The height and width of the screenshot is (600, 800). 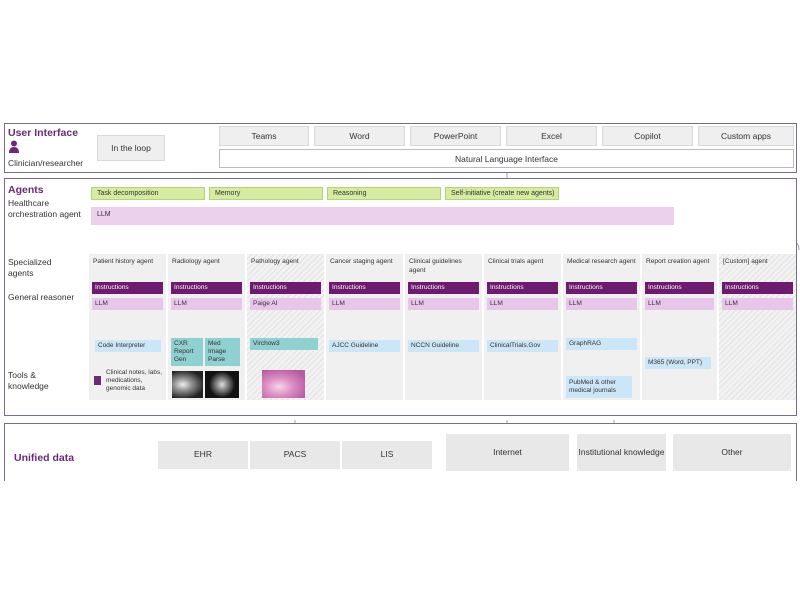 What do you see at coordinates (203, 455) in the screenshot?
I see `data-source-ehr: EHR` at bounding box center [203, 455].